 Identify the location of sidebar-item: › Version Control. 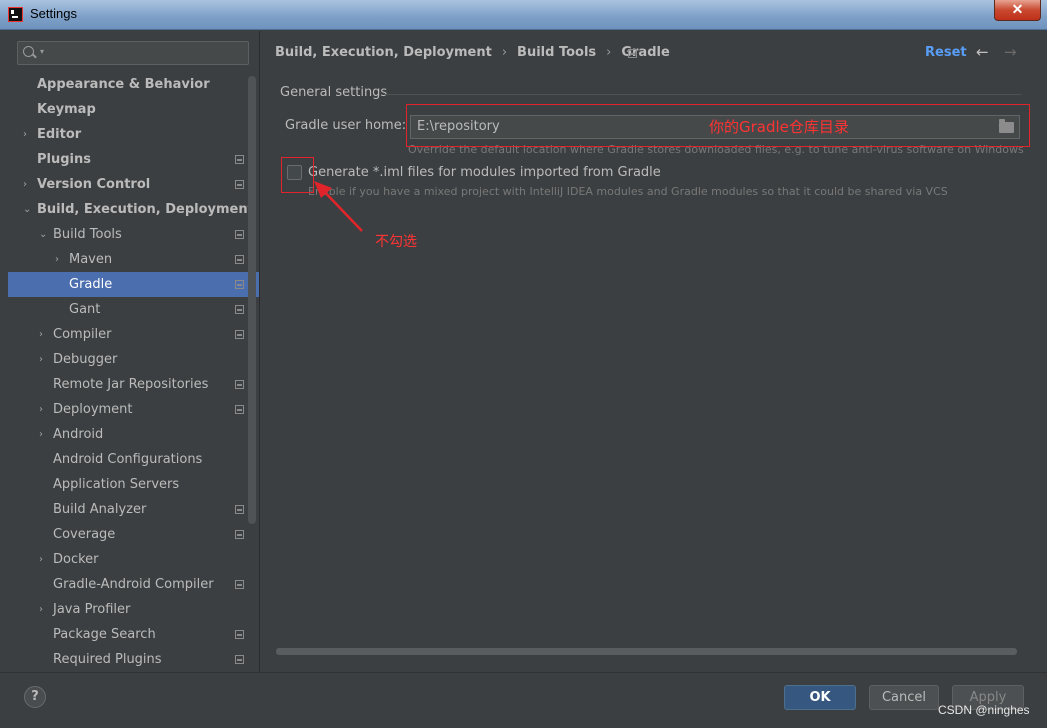
(133, 184).